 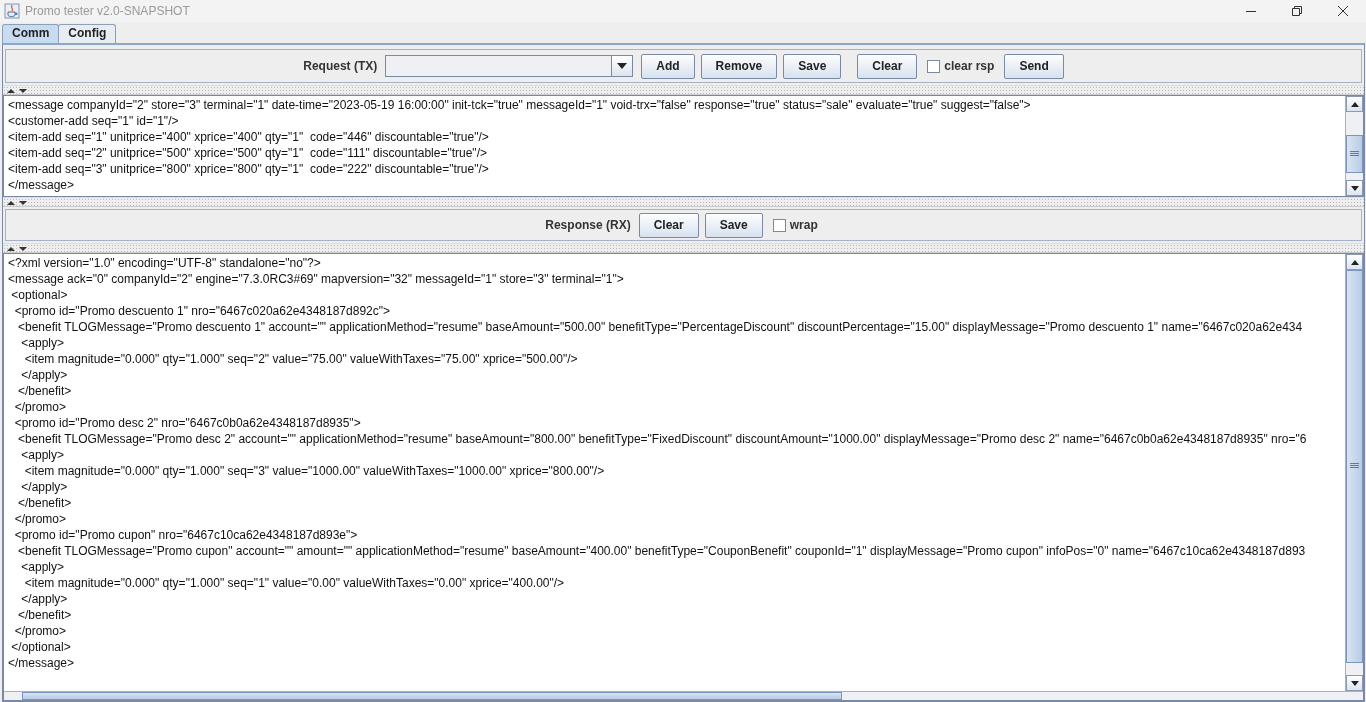 I want to click on code-line: <customer-add seq="1" id="1"/>, so click(x=94, y=121).